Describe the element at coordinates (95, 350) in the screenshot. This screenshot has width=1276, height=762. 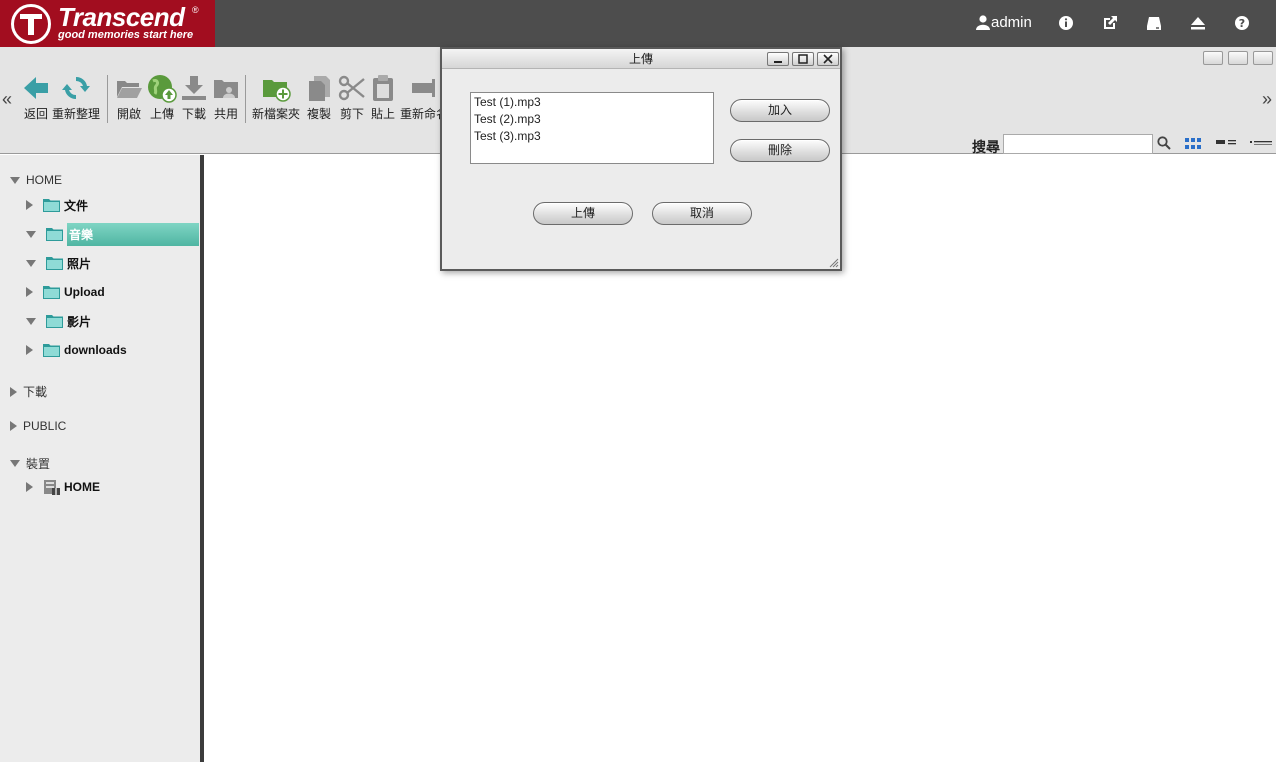
I see `tree-item-label: downloads` at that location.